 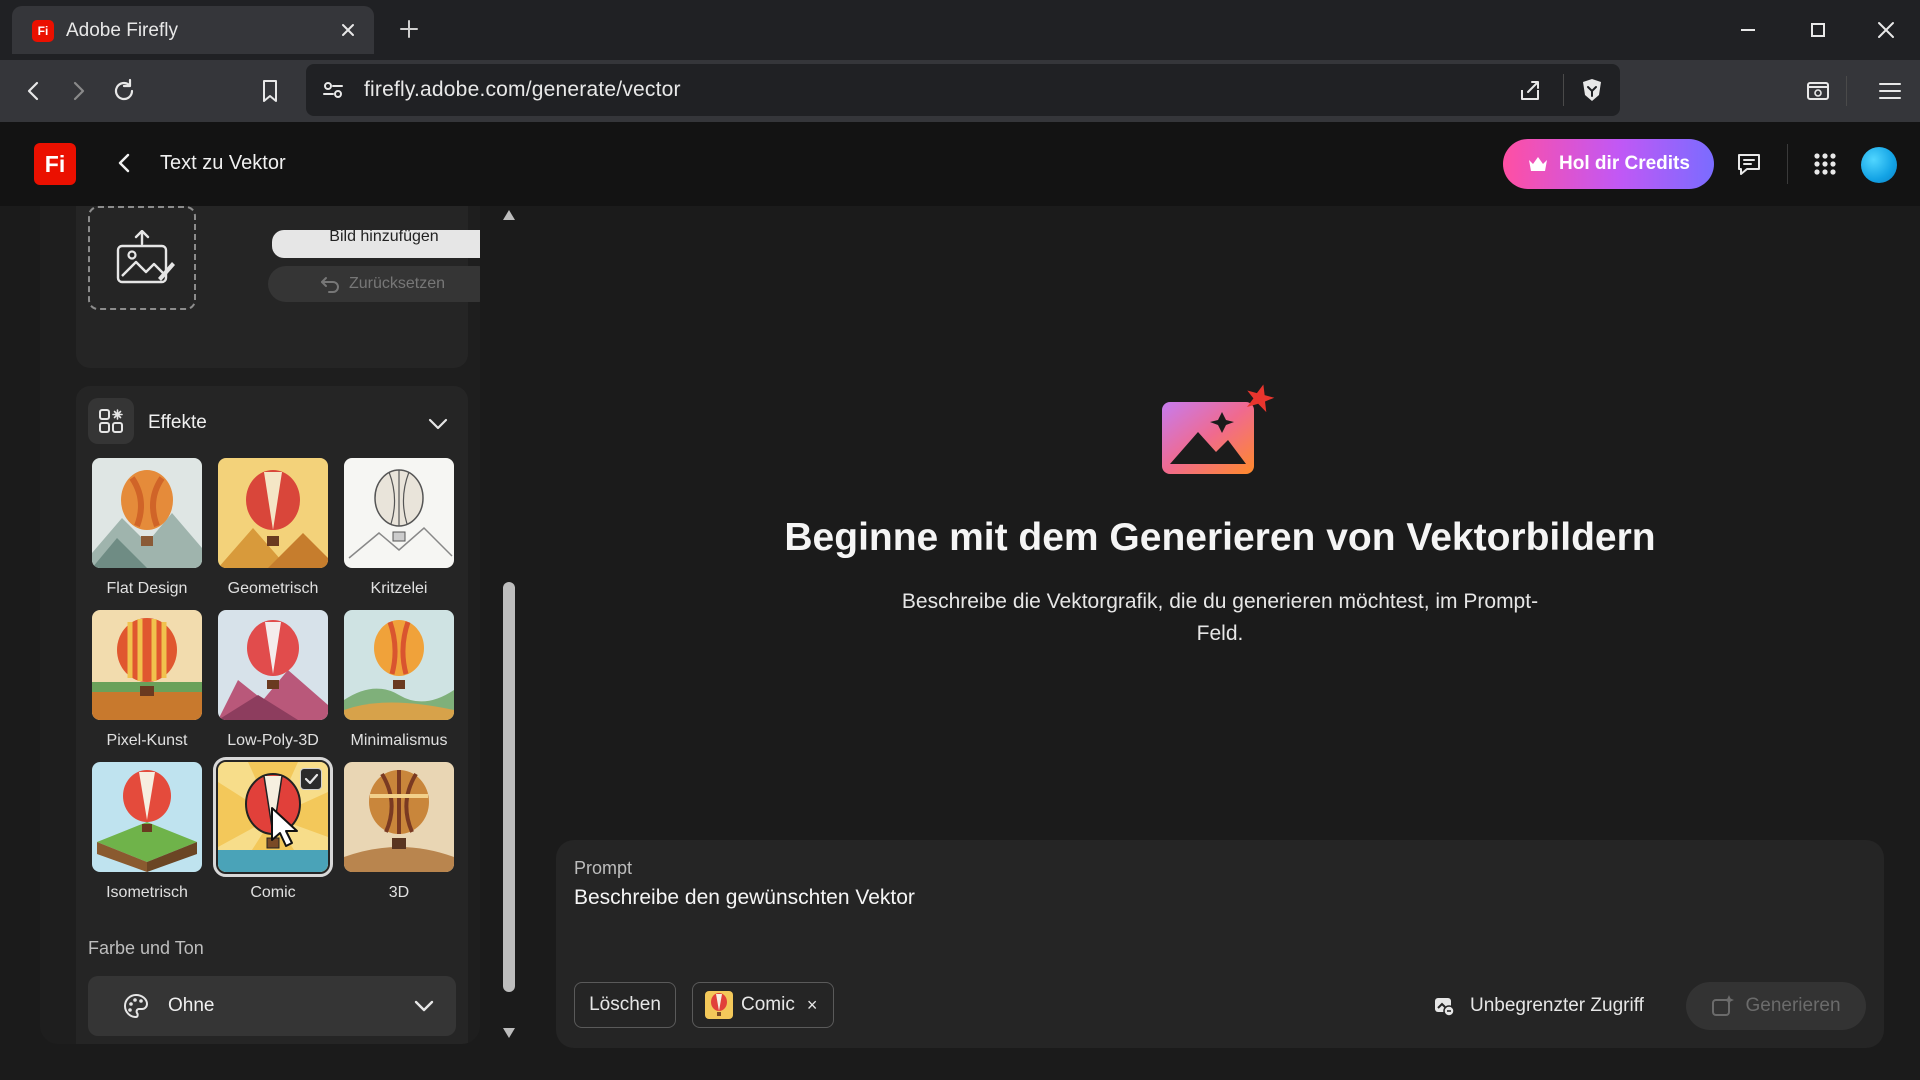 What do you see at coordinates (145, 257) in the screenshot?
I see `image-upload-icon` at bounding box center [145, 257].